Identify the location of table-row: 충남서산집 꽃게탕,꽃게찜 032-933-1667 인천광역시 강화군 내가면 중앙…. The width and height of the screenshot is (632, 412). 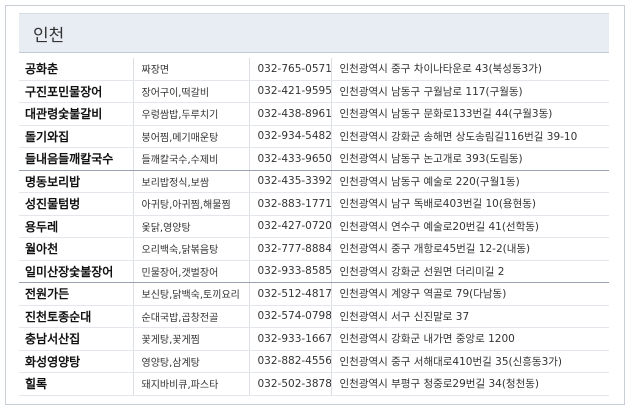
(314, 339).